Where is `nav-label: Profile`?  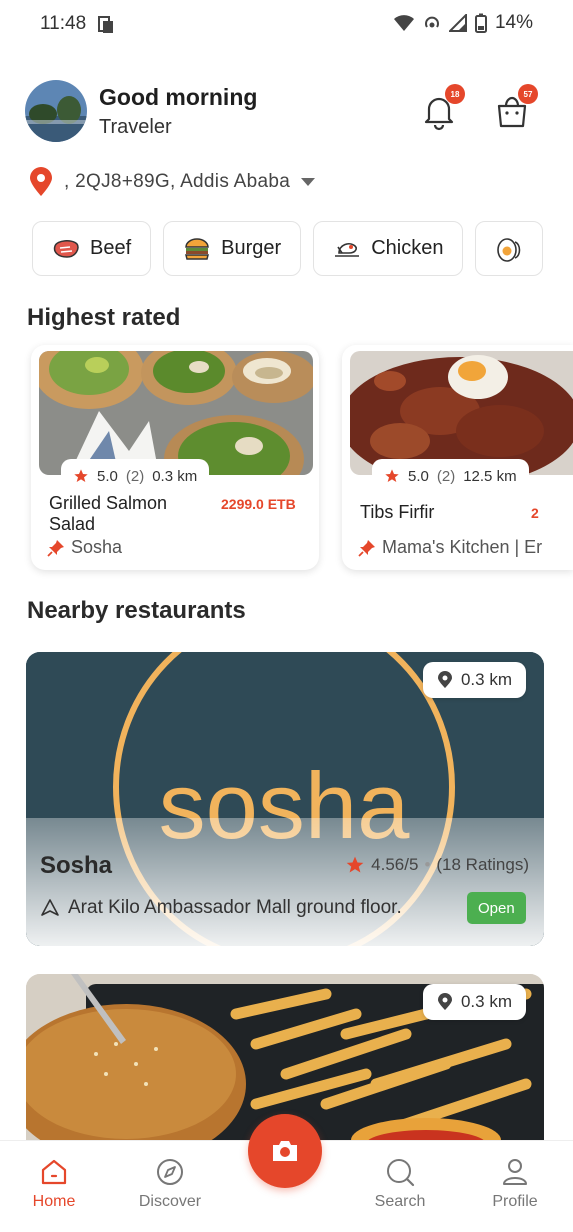
nav-label: Profile is located at coordinates (515, 1201).